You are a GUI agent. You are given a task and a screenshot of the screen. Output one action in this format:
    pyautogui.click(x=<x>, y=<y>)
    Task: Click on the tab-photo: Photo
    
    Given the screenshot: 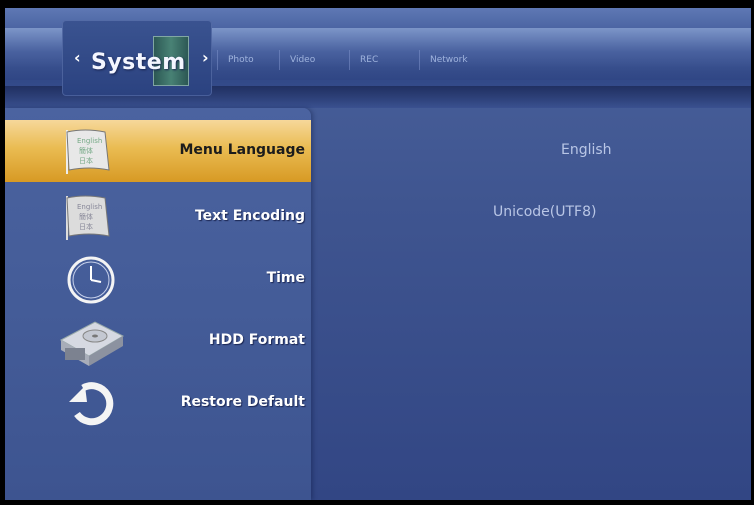 What is the action you would take?
    pyautogui.click(x=251, y=60)
    